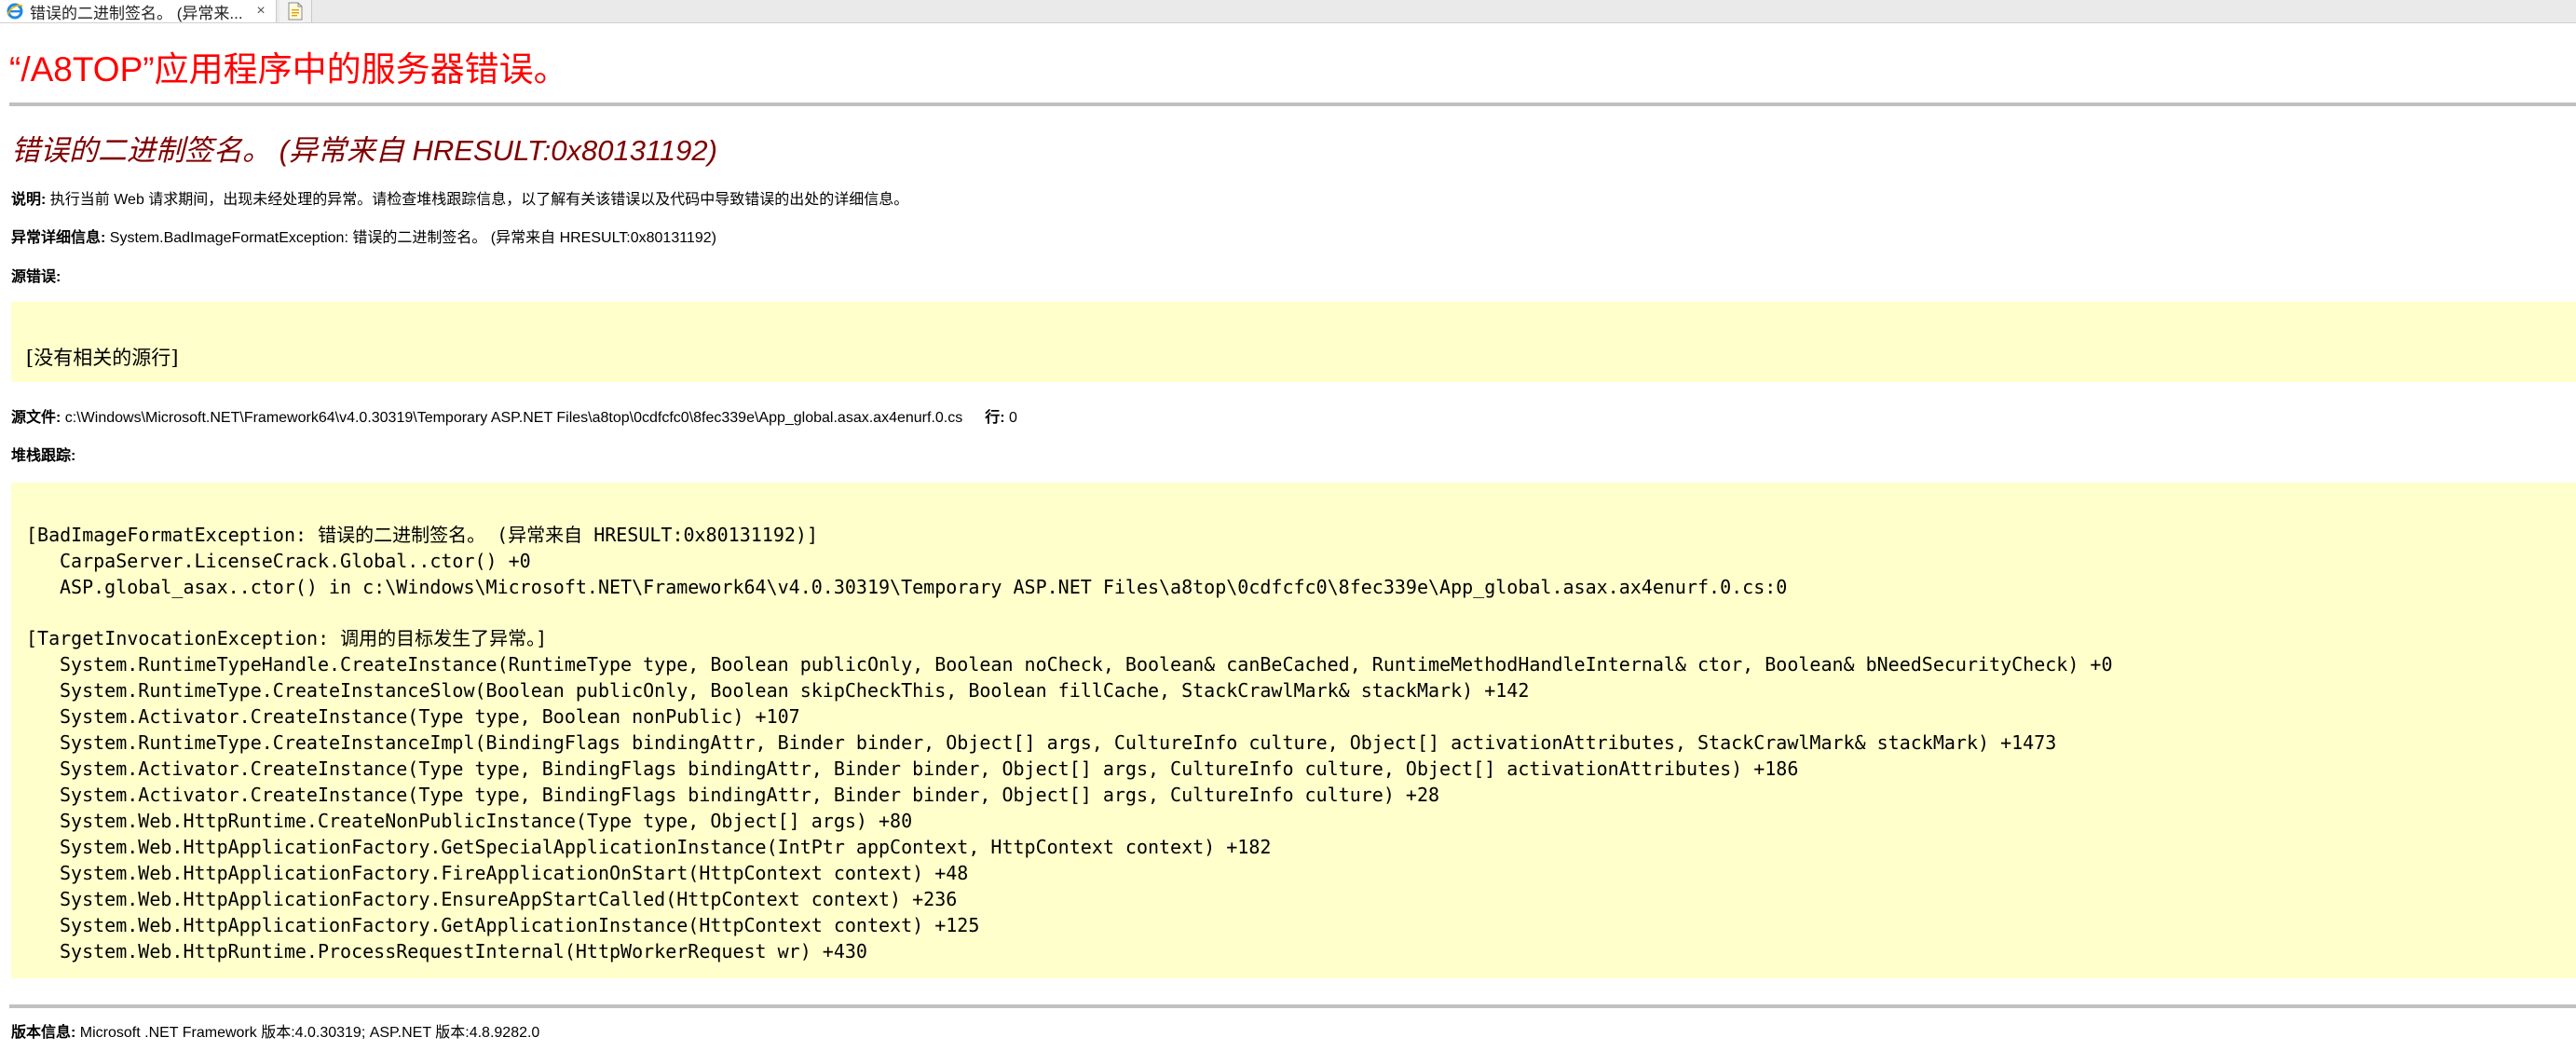  Describe the element at coordinates (58, 238) in the screenshot. I see `exception-details-label: 异常详细信息:` at that location.